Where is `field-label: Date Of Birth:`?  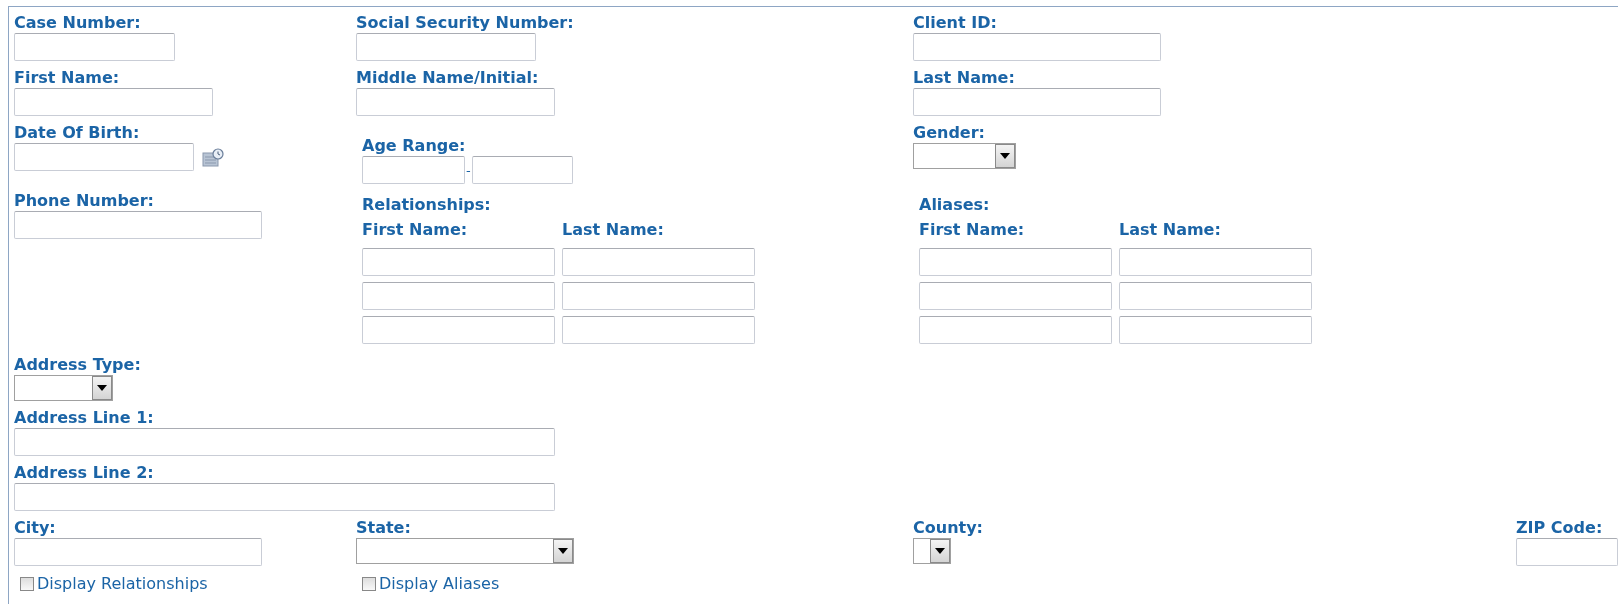 field-label: Date Of Birth: is located at coordinates (77, 132).